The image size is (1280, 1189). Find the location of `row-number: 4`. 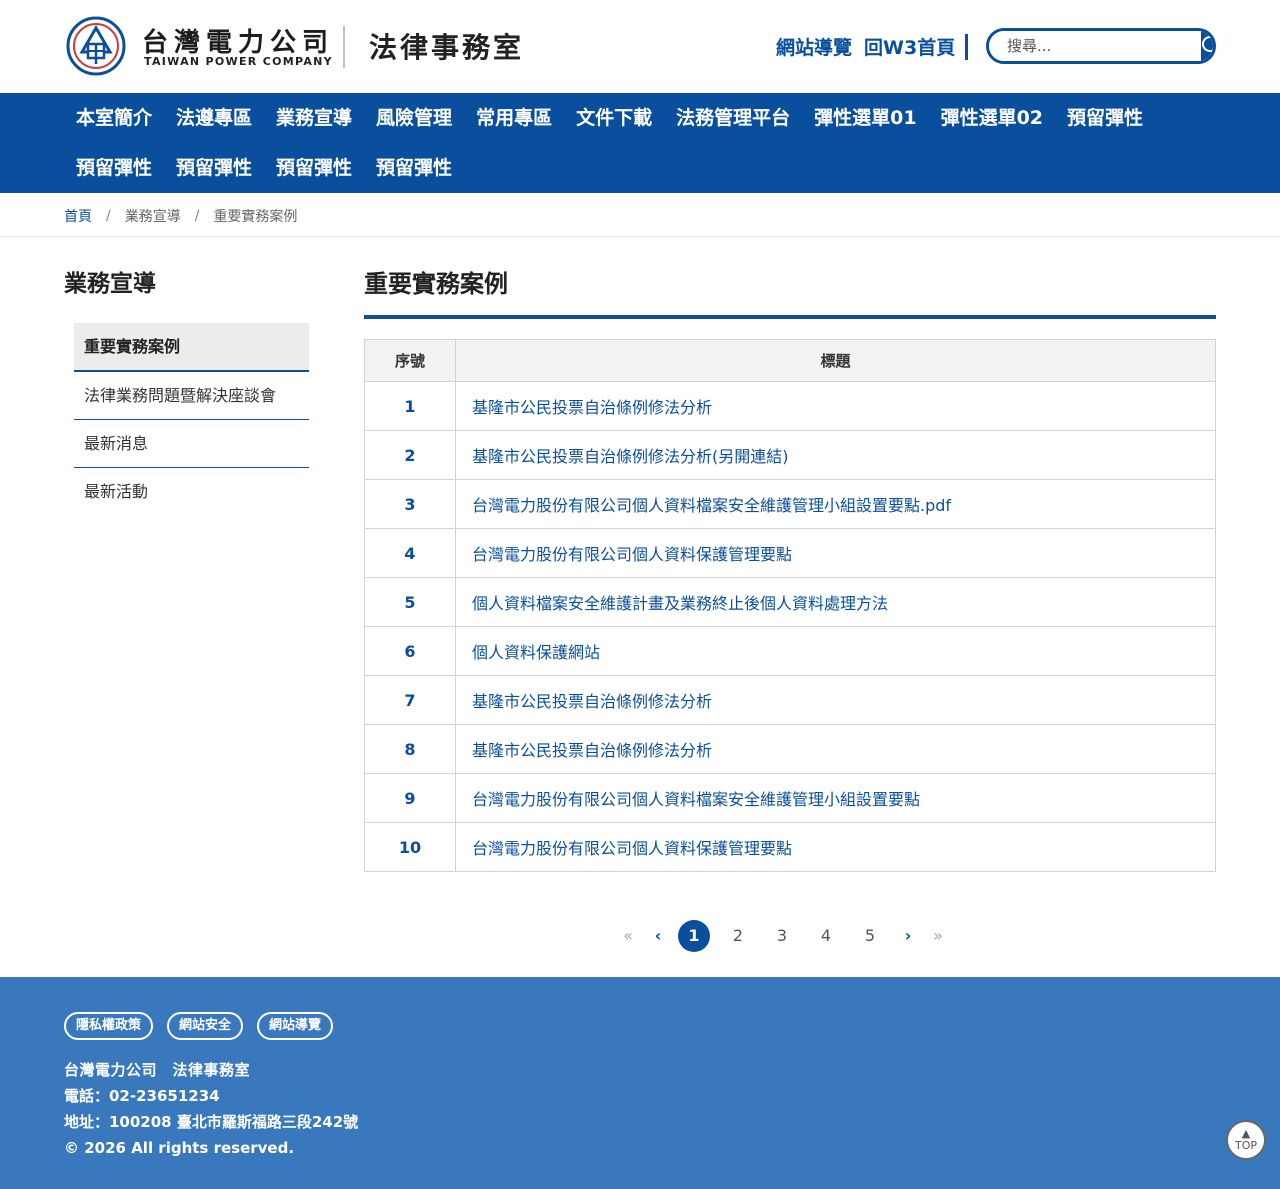

row-number: 4 is located at coordinates (410, 553).